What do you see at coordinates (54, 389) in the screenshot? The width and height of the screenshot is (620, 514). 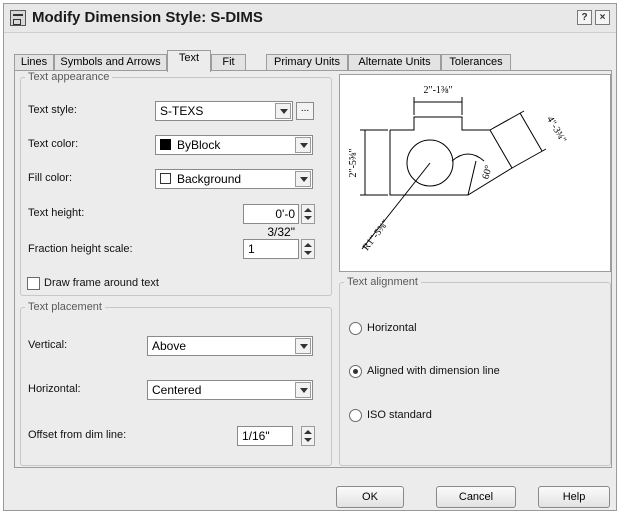 I see `horizontal-label: Horizontal:` at bounding box center [54, 389].